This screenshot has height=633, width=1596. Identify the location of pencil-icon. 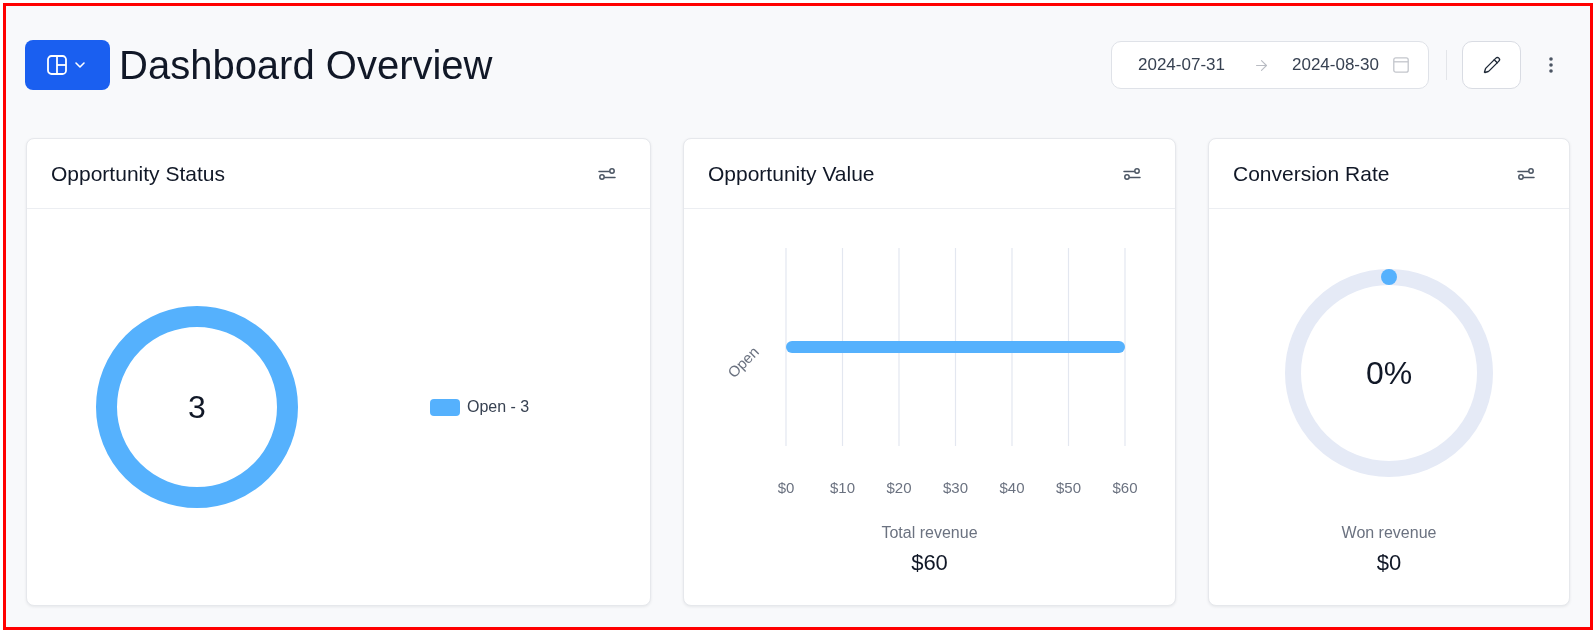
(1491, 65).